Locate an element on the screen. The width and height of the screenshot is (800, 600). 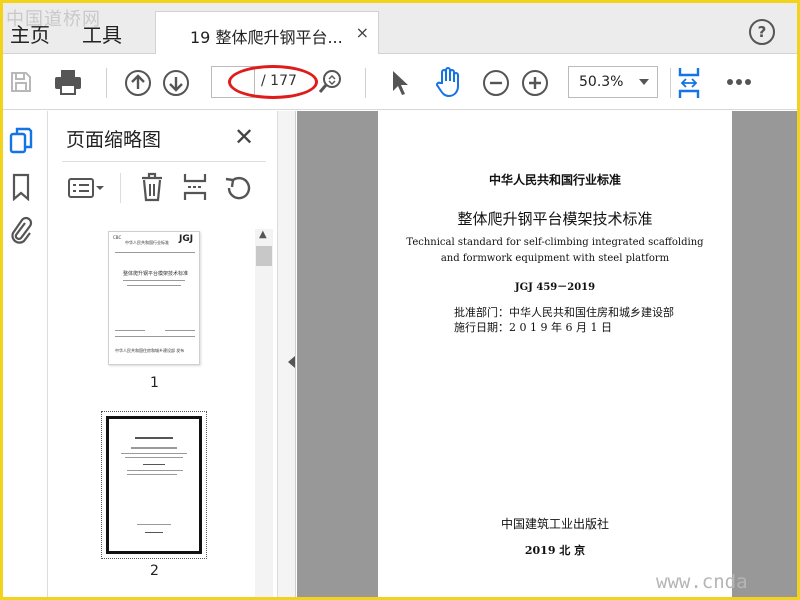
navigation-rail is located at coordinates (25, 354).